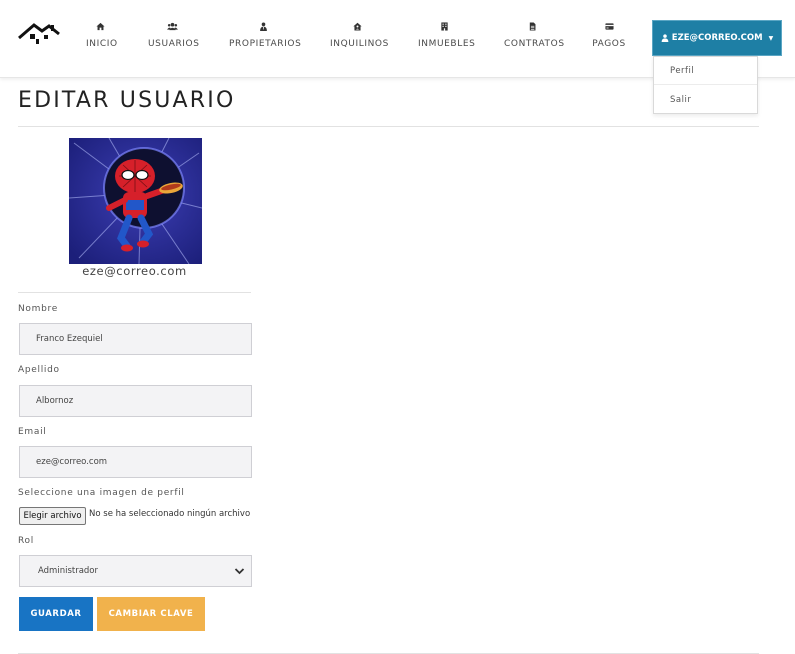  What do you see at coordinates (447, 44) in the screenshot?
I see `nav-label: INMUEBLES` at bounding box center [447, 44].